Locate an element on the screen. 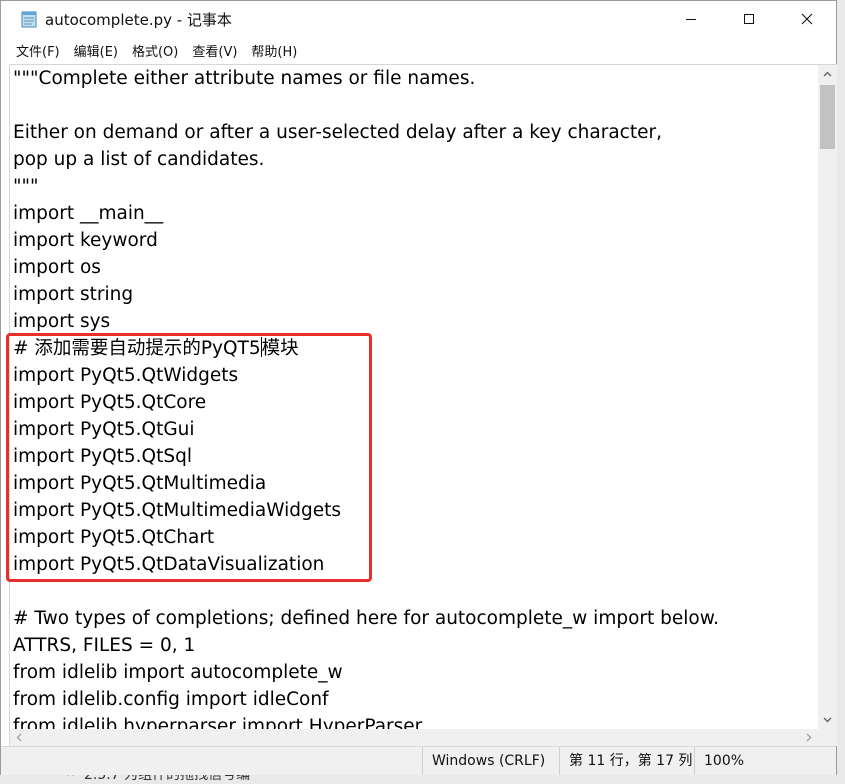  menu-view: 查看(V) is located at coordinates (214, 50).